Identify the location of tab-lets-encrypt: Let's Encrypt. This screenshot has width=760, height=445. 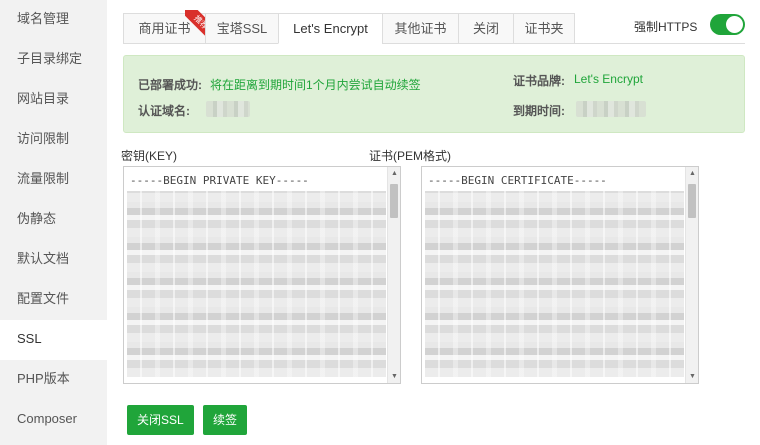
(330, 28).